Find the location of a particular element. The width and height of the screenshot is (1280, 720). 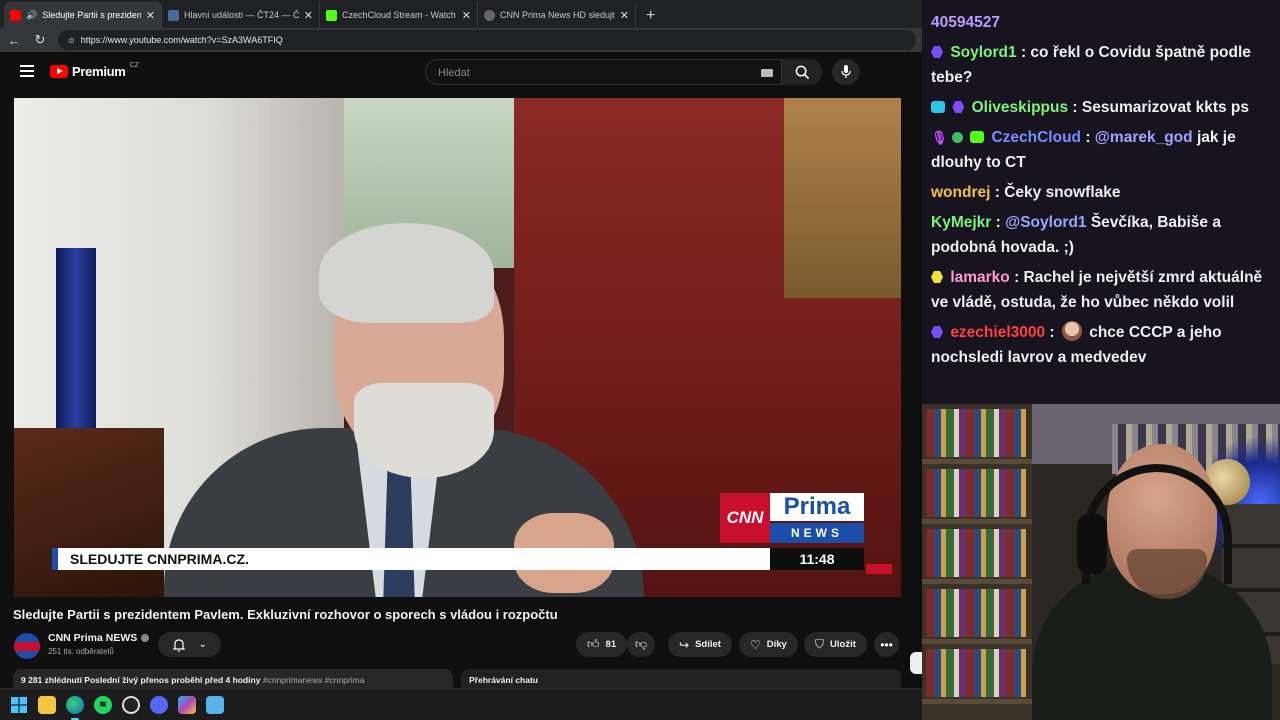

subscriber-count: 251 tis. odběratelů is located at coordinates (81, 651).